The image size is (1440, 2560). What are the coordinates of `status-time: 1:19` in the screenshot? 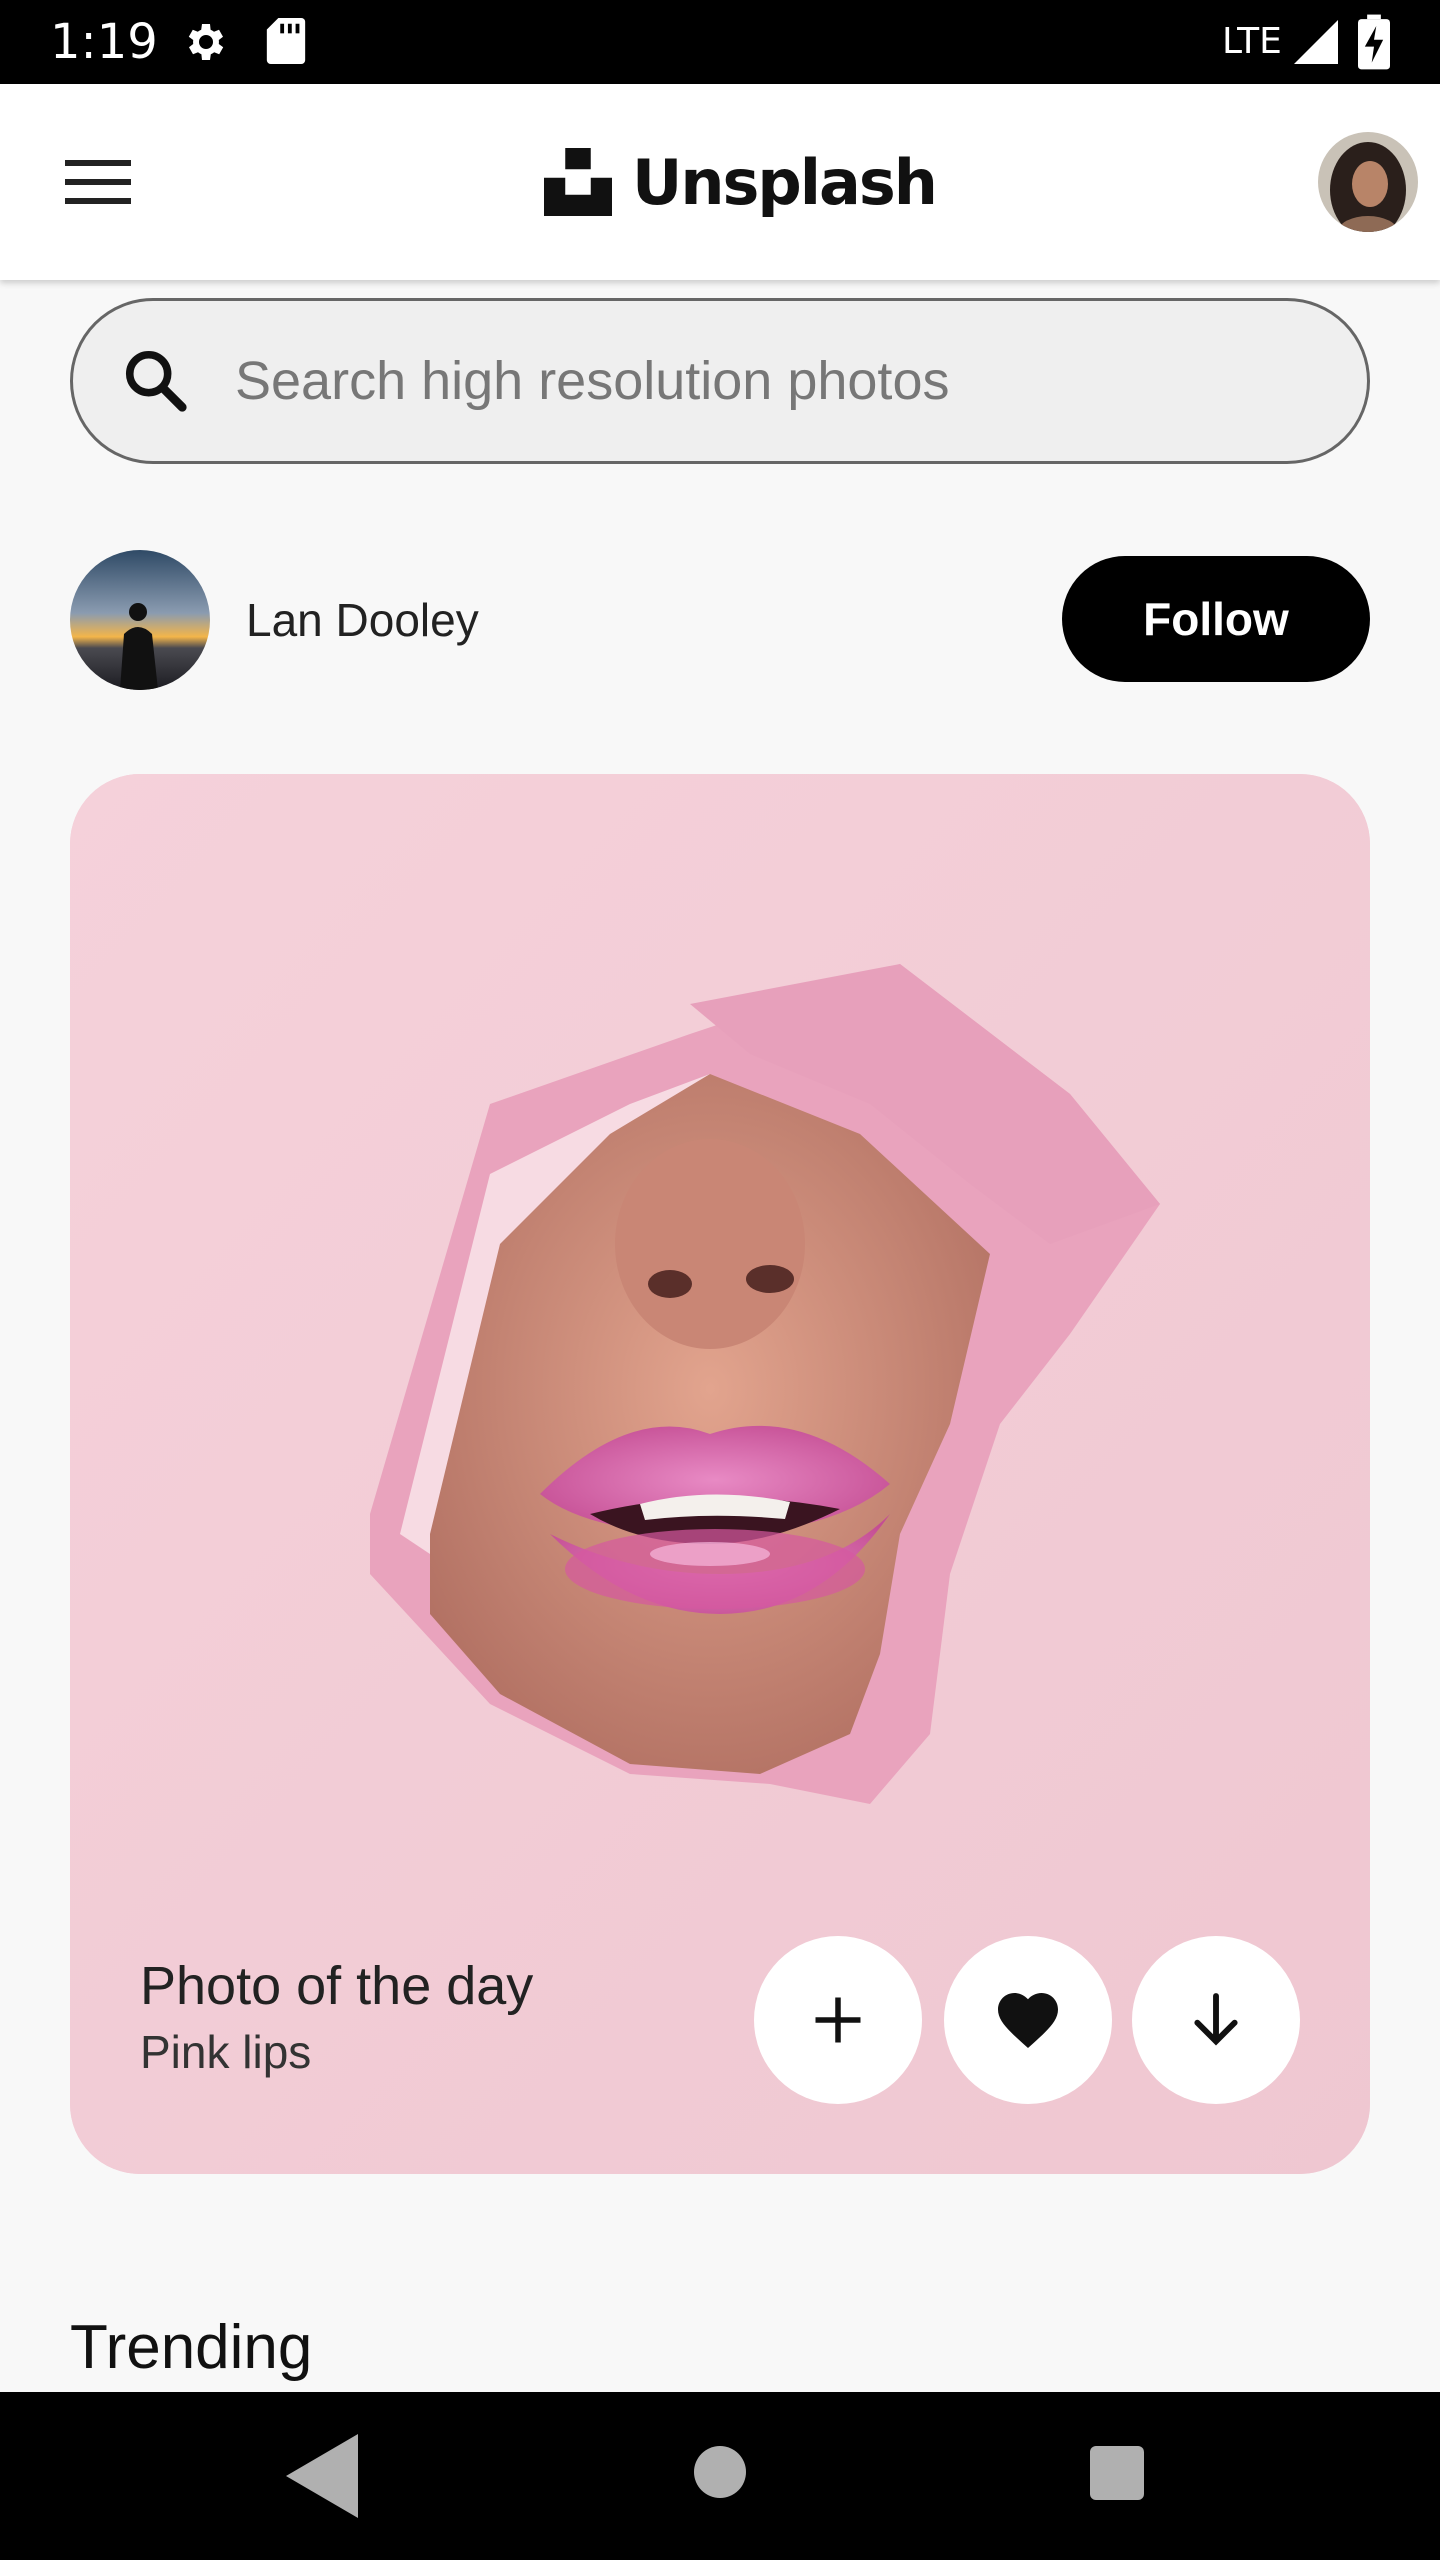 It's located at (104, 42).